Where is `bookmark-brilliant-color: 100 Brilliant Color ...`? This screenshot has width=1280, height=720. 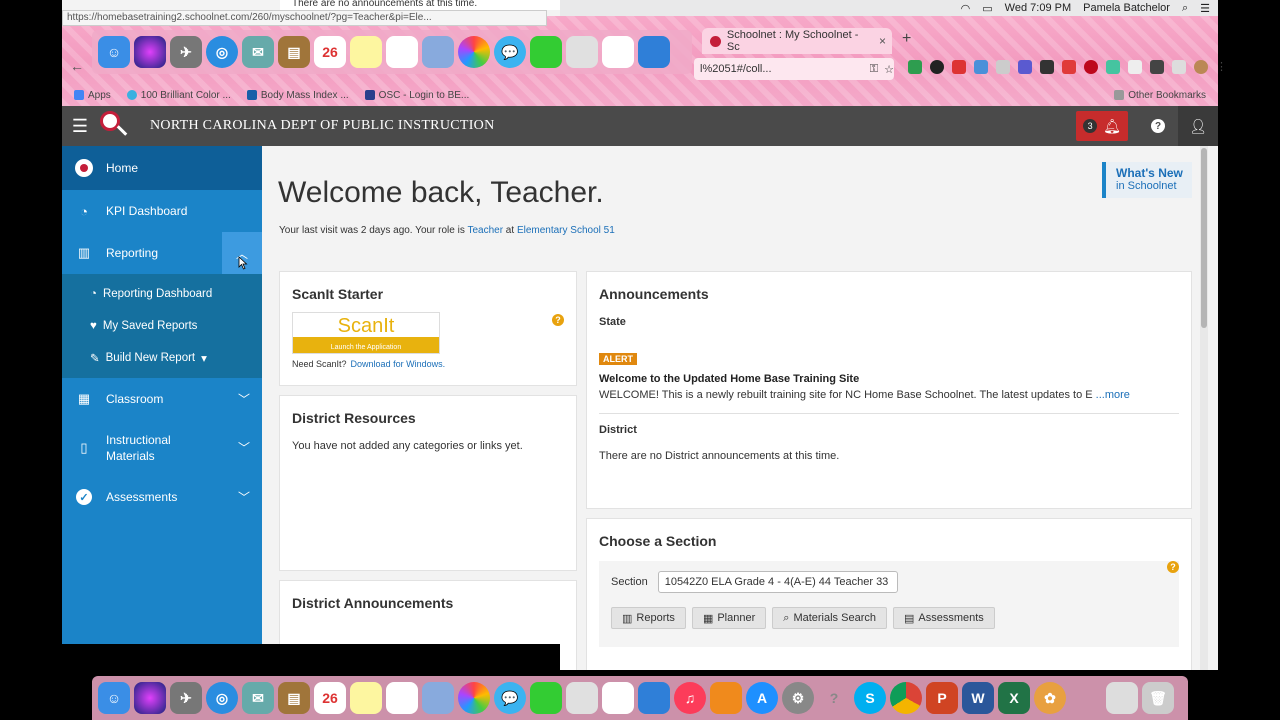
bookmark-brilliant-color: 100 Brilliant Color ... is located at coordinates (178, 95).